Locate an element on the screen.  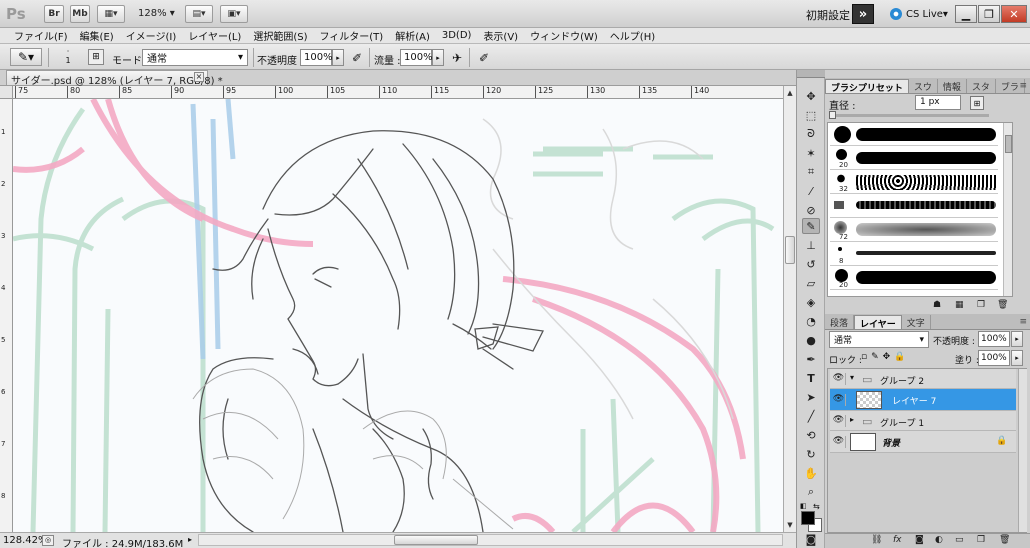
toggle-brush-panel-icon: ☗ is located at coordinates (937, 305).